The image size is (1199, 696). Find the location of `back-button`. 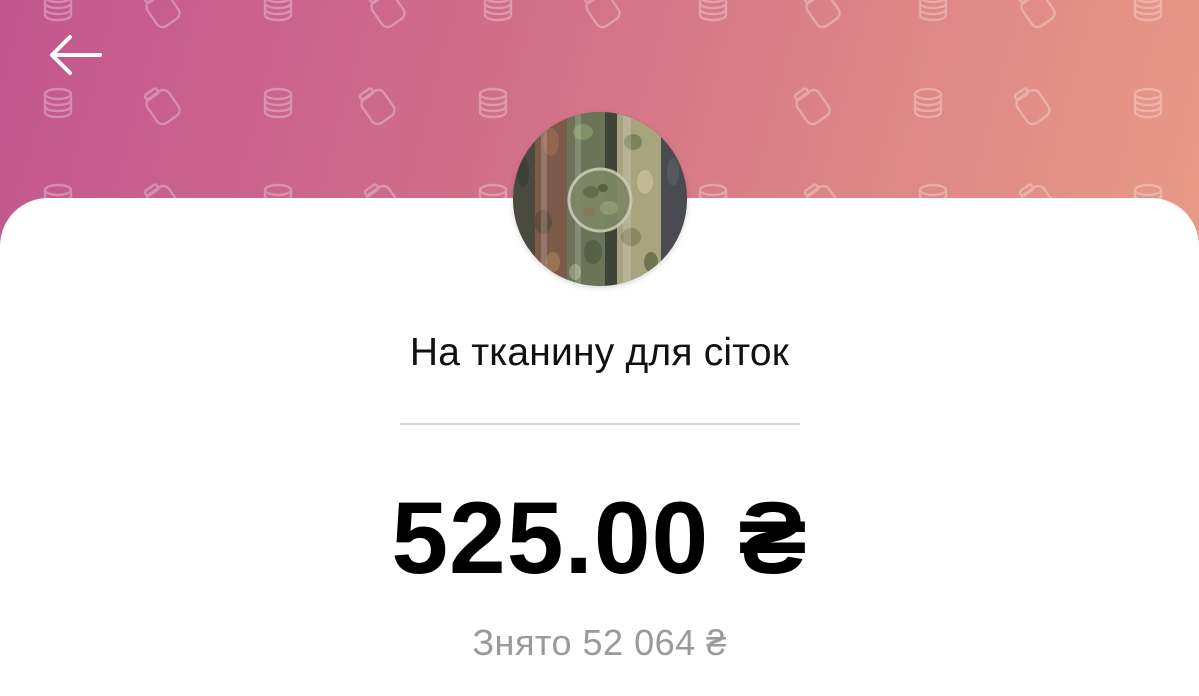

back-button is located at coordinates (75, 55).